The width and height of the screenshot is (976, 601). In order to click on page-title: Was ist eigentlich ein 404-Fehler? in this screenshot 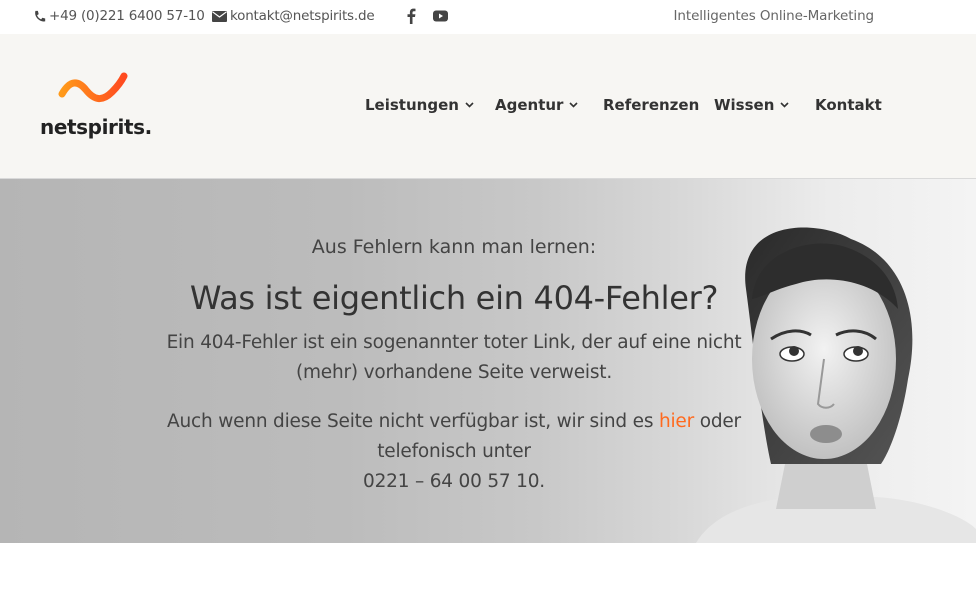, I will do `click(454, 298)`.